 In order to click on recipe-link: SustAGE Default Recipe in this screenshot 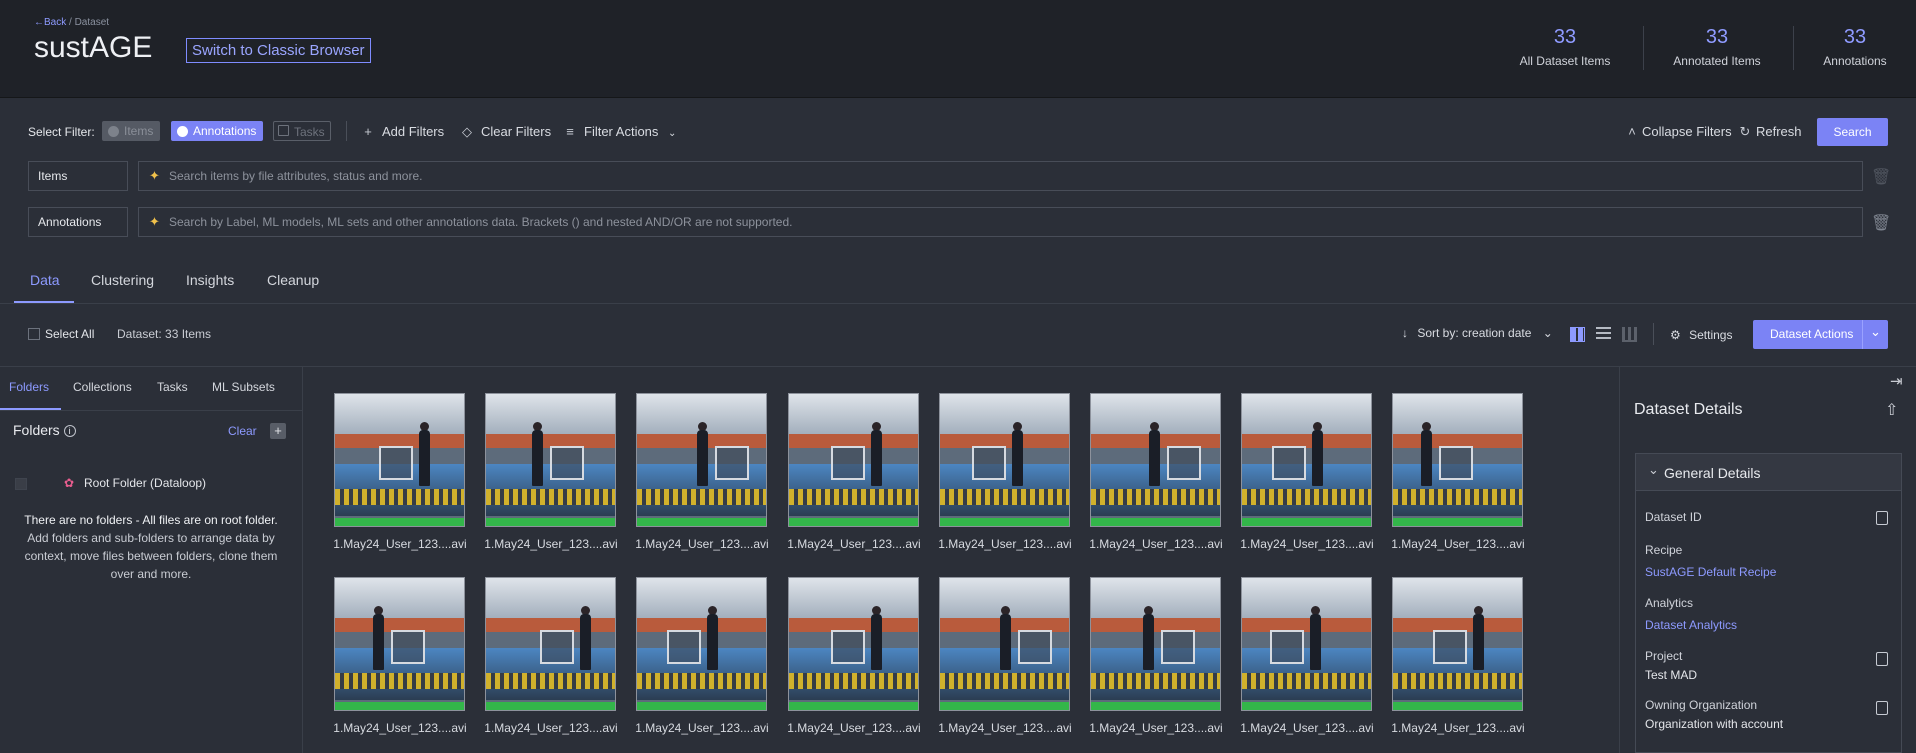, I will do `click(1710, 572)`.